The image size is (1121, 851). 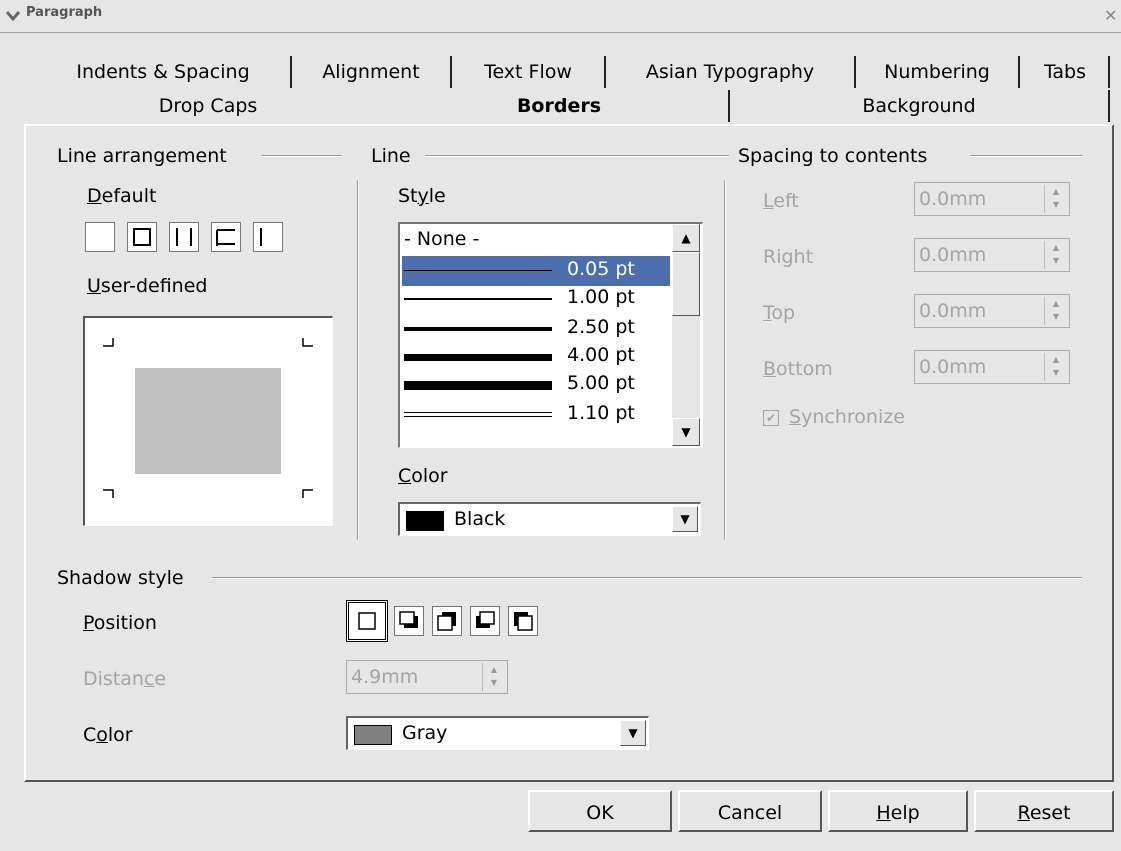 What do you see at coordinates (686, 432) in the screenshot?
I see `scroll-down-icon: ▼` at bounding box center [686, 432].